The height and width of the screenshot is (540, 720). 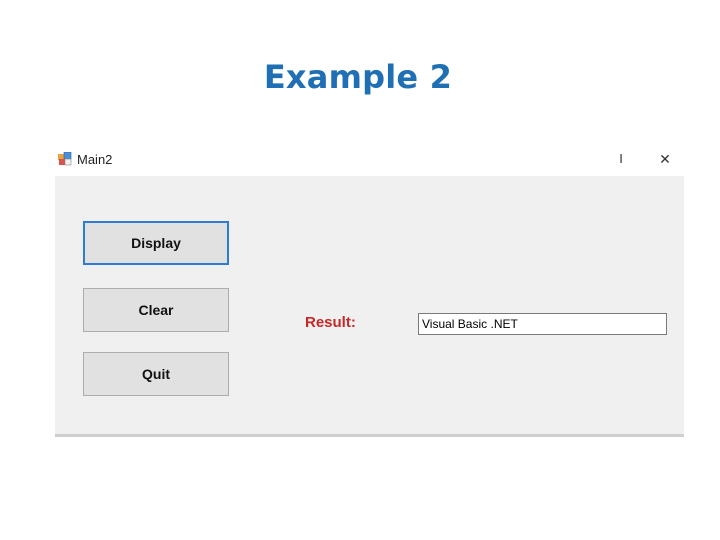 I want to click on result-label: Result:, so click(x=330, y=322).